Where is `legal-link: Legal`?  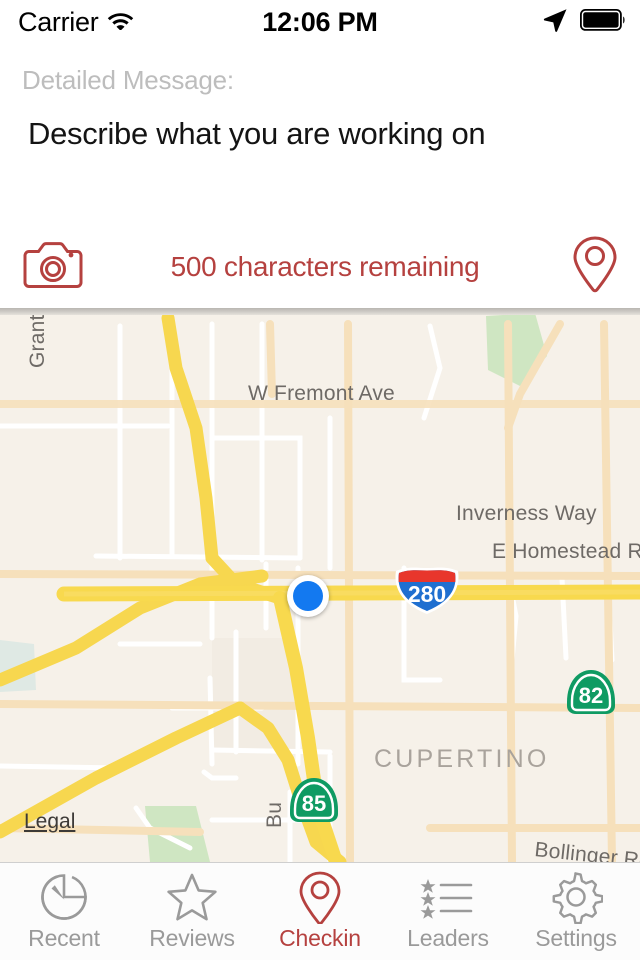
legal-link: Legal is located at coordinates (49, 822).